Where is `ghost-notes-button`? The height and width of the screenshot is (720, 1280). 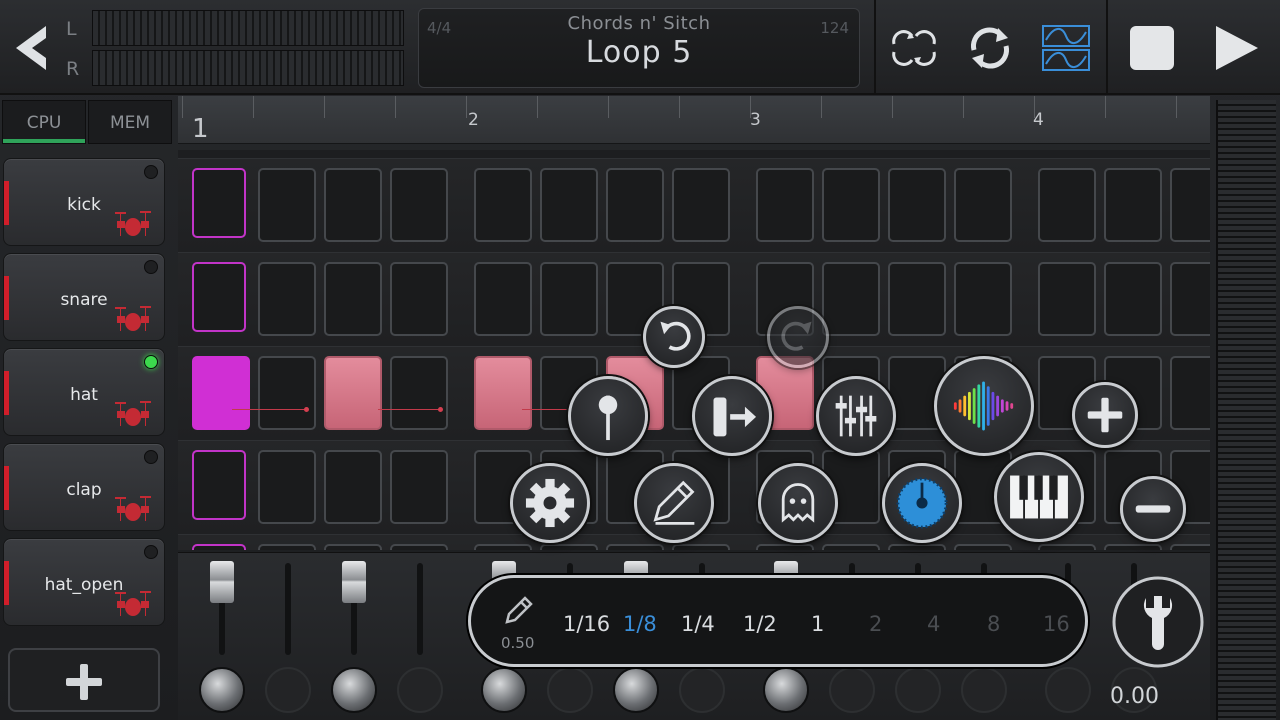 ghost-notes-button is located at coordinates (798, 503).